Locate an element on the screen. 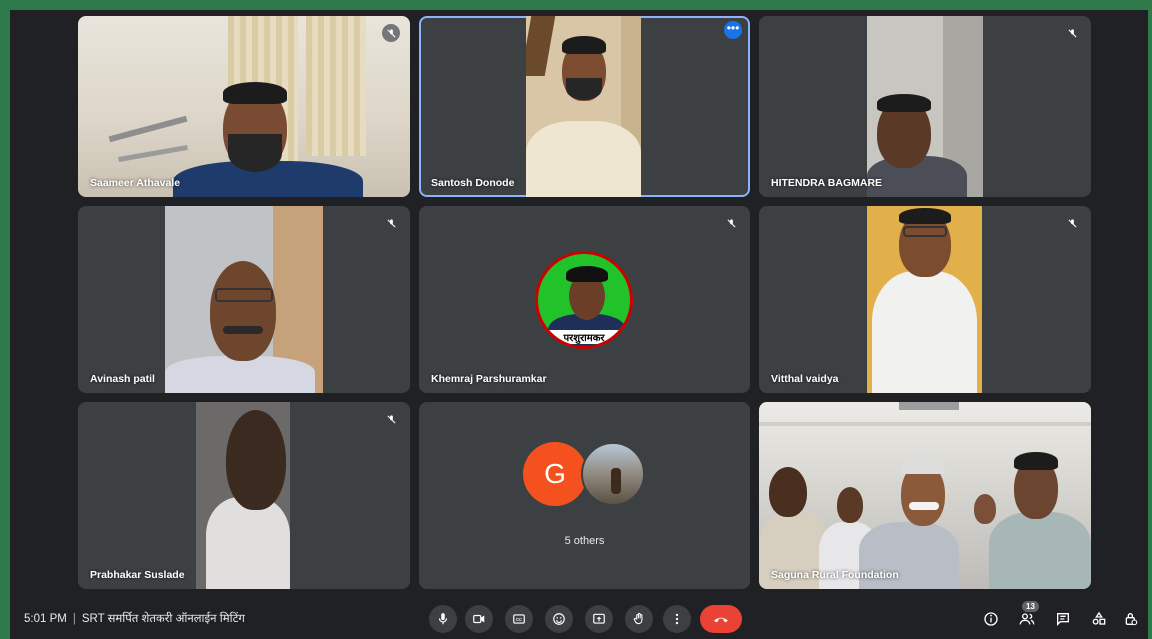  more-options-button is located at coordinates (677, 619).